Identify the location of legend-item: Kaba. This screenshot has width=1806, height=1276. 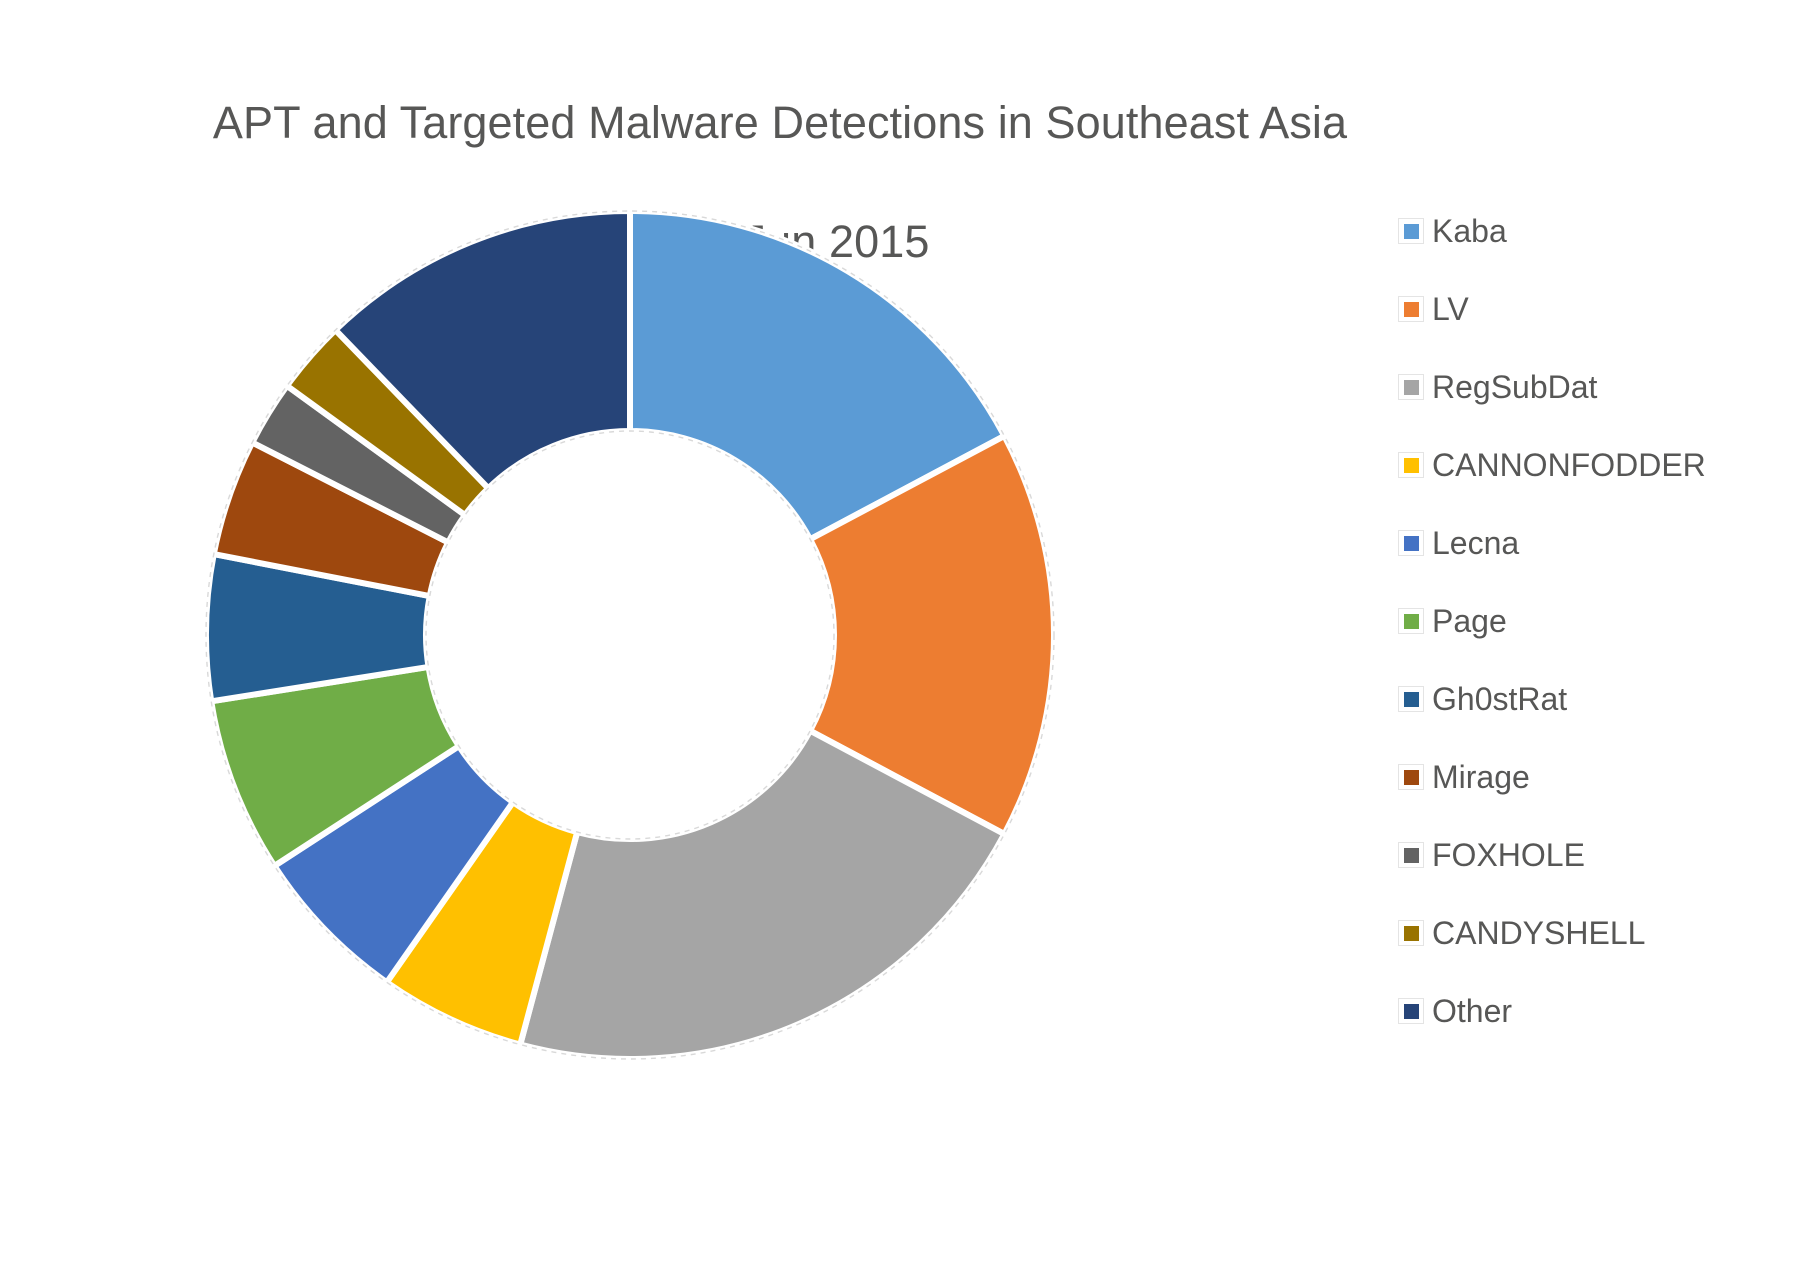
(1598, 231).